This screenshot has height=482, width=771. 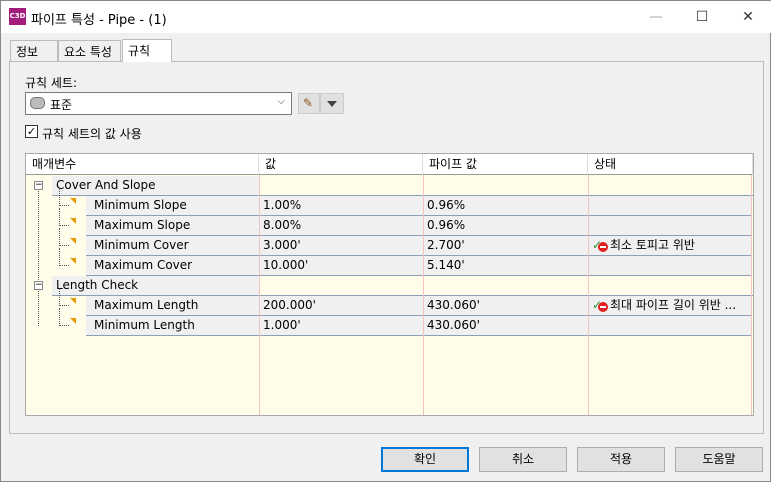 I want to click on tab-rules: 규칙, so click(x=147, y=50).